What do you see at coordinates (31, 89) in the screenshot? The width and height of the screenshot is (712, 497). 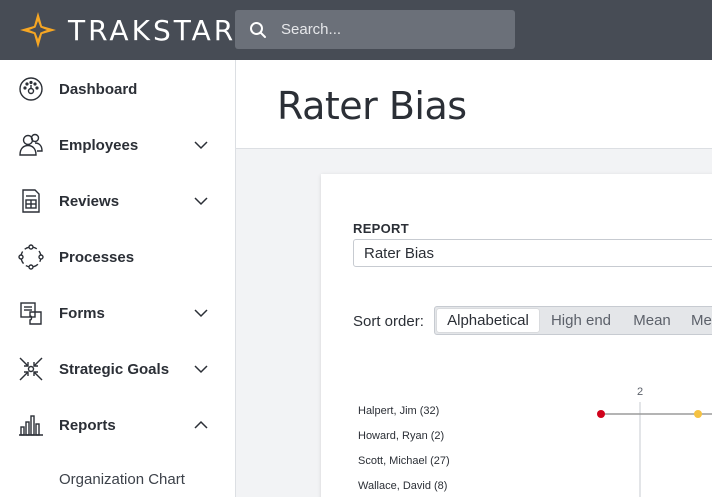 I see `dashboard-gauge-icon` at bounding box center [31, 89].